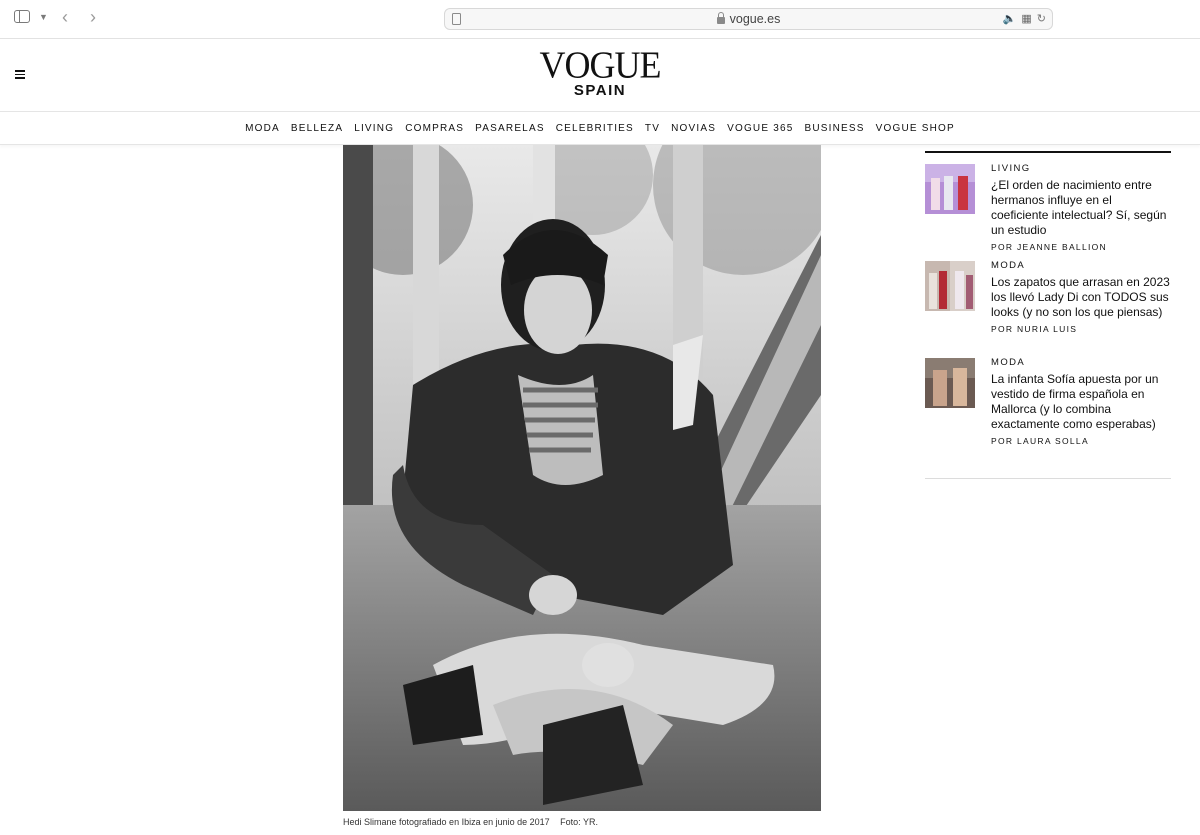  What do you see at coordinates (374, 128) in the screenshot?
I see `nav-living: LIVING` at bounding box center [374, 128].